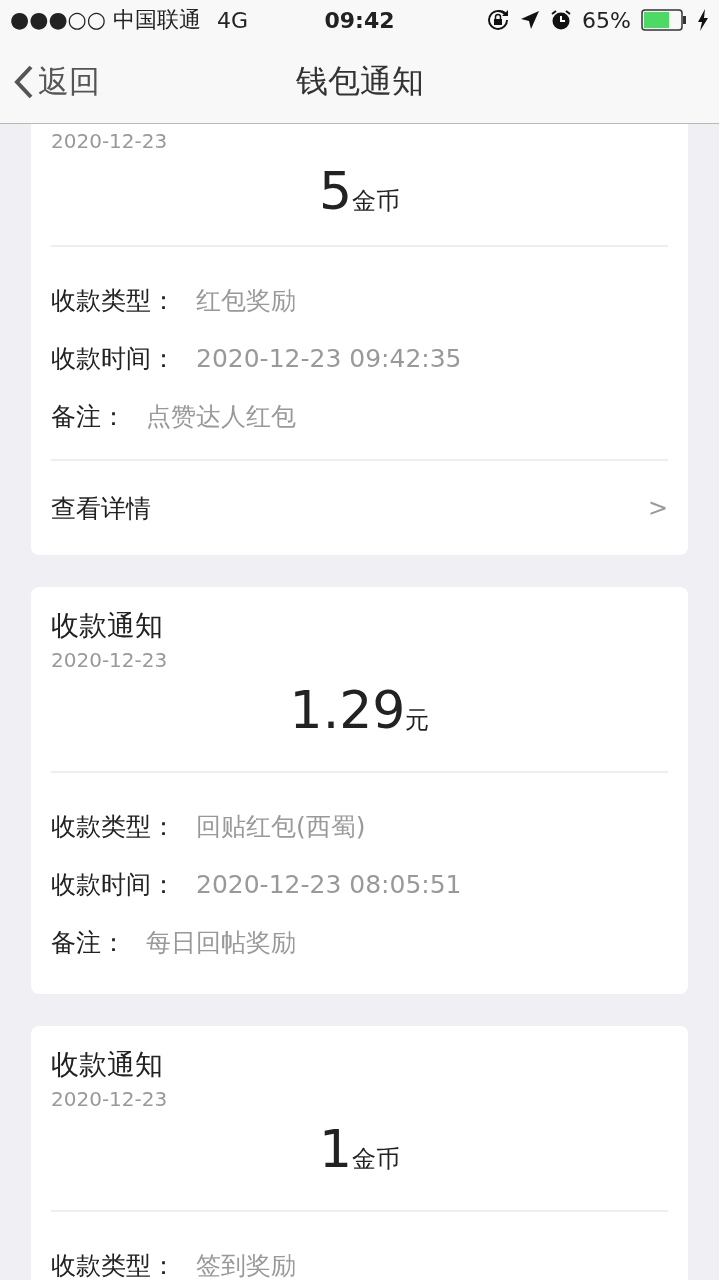 Image resolution: width=719 pixels, height=1280 pixels. What do you see at coordinates (329, 359) in the screenshot?
I see `field-value: 2020-12-23 09:42:35` at bounding box center [329, 359].